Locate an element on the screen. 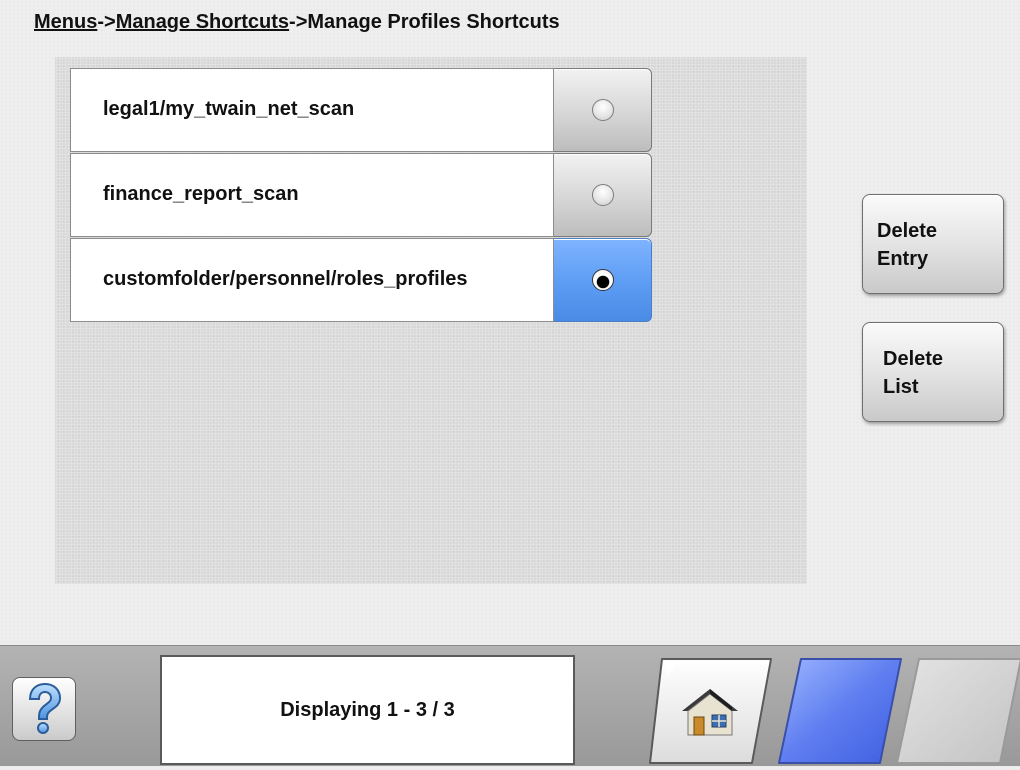  gray-parallelogram-icon is located at coordinates (958, 711).